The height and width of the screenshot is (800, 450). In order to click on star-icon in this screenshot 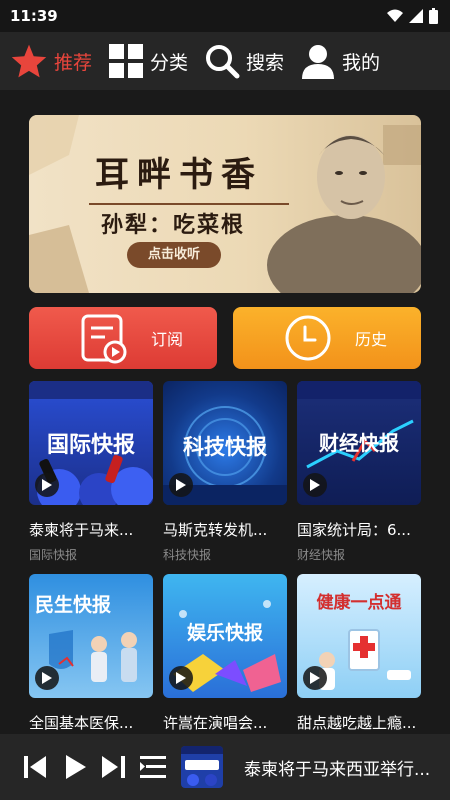, I will do `click(29, 61)`.